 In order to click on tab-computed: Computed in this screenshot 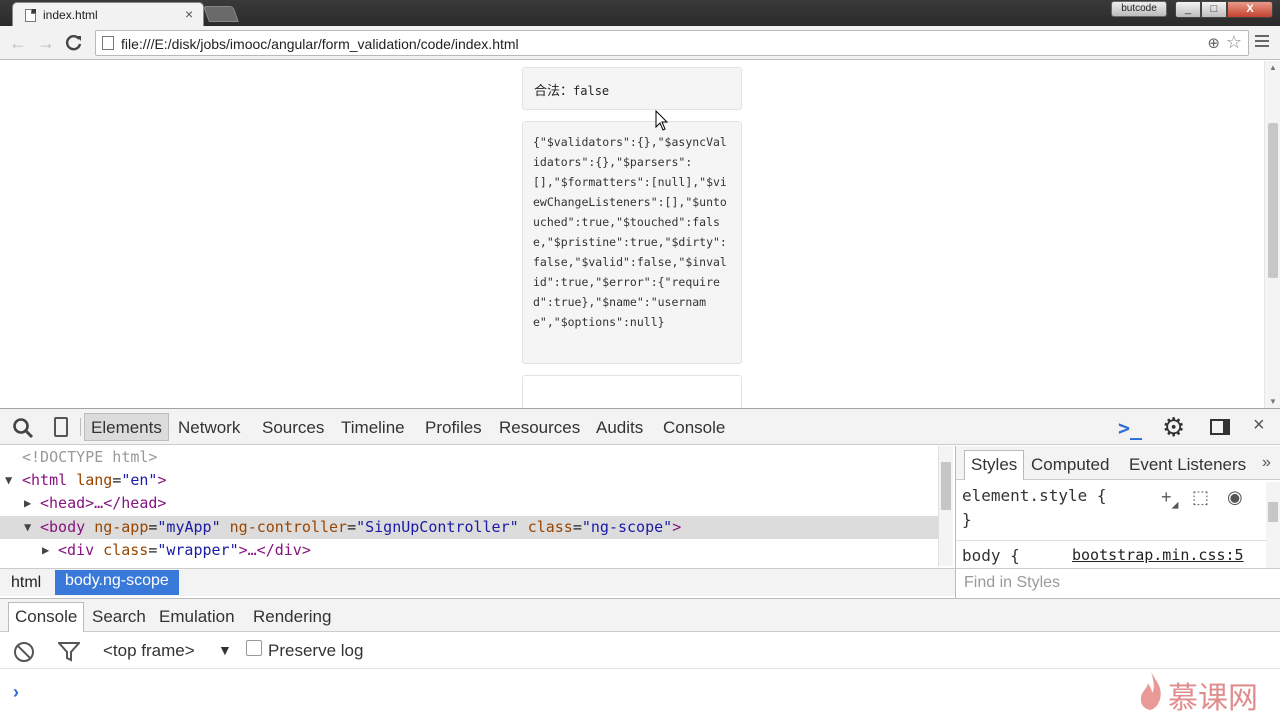, I will do `click(1070, 465)`.